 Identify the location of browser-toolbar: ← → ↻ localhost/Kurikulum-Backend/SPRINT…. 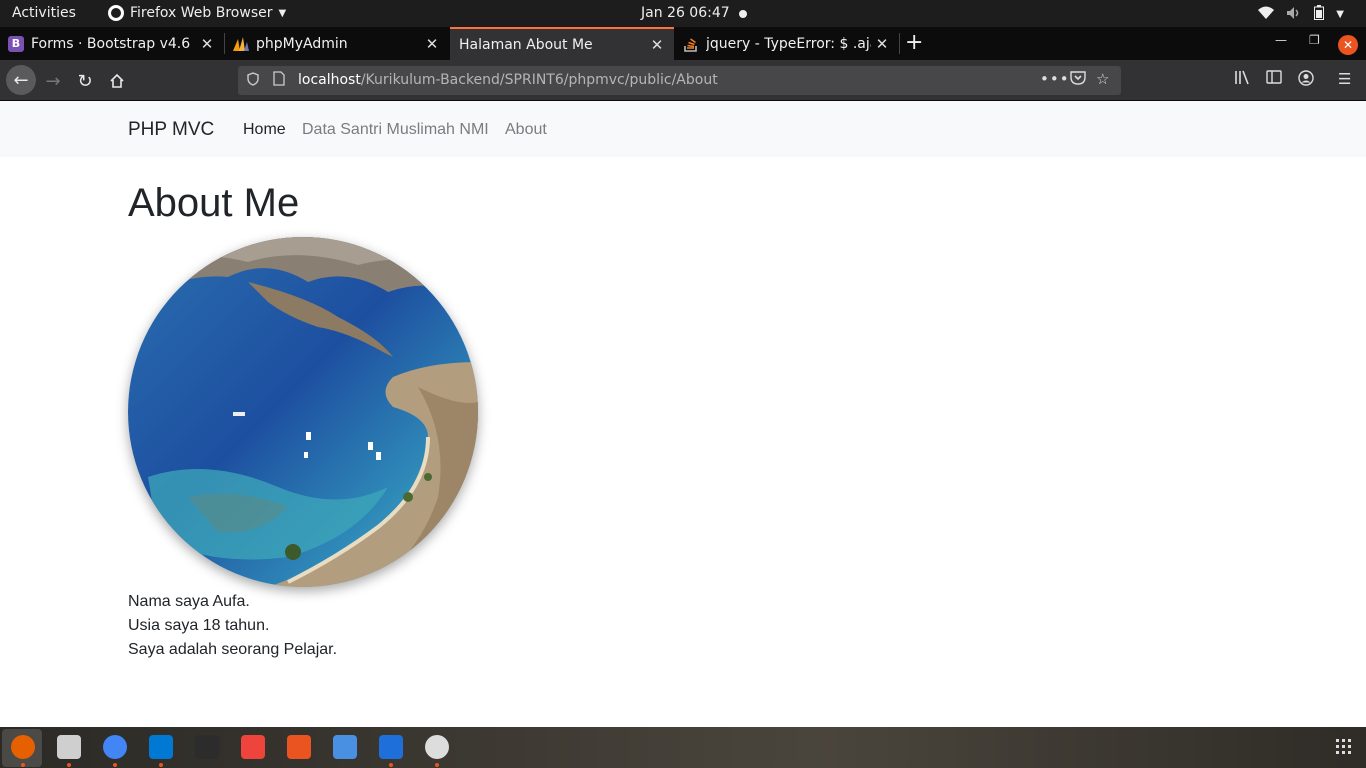
(683, 80).